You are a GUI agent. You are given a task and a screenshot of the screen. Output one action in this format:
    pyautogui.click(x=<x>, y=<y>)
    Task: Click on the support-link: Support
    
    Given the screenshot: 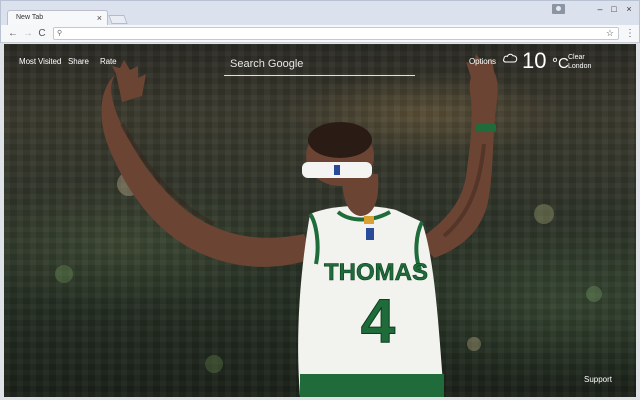 What is the action you would take?
    pyautogui.click(x=598, y=379)
    